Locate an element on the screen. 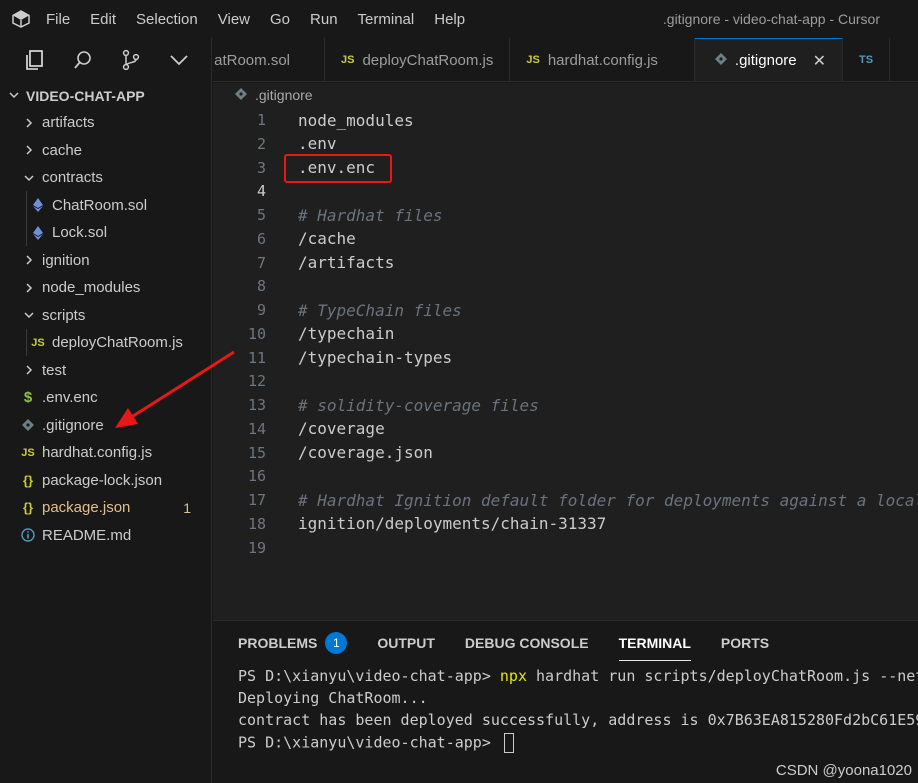  tree-item-label: hardhat.config.js is located at coordinates (97, 453).